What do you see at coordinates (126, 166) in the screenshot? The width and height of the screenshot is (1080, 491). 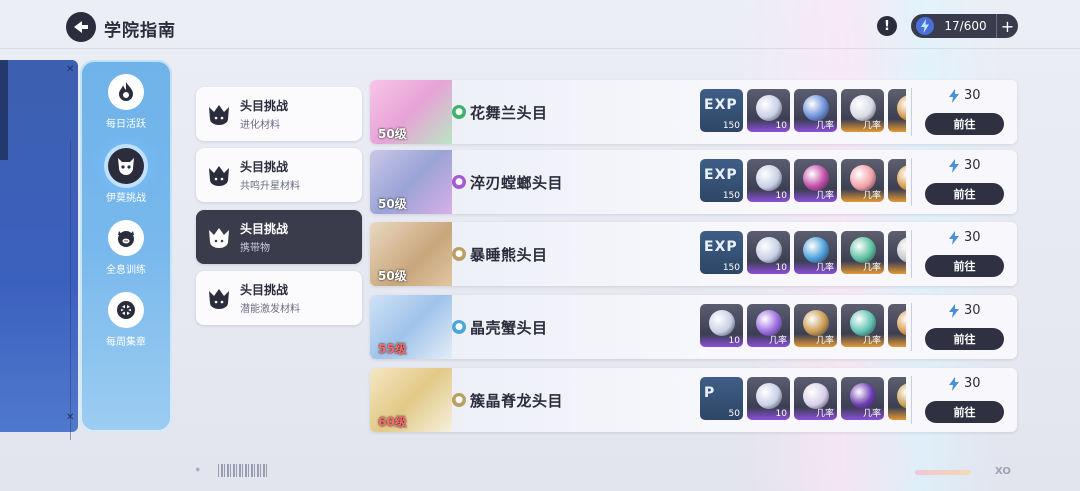 I see `monster-face-icon` at bounding box center [126, 166].